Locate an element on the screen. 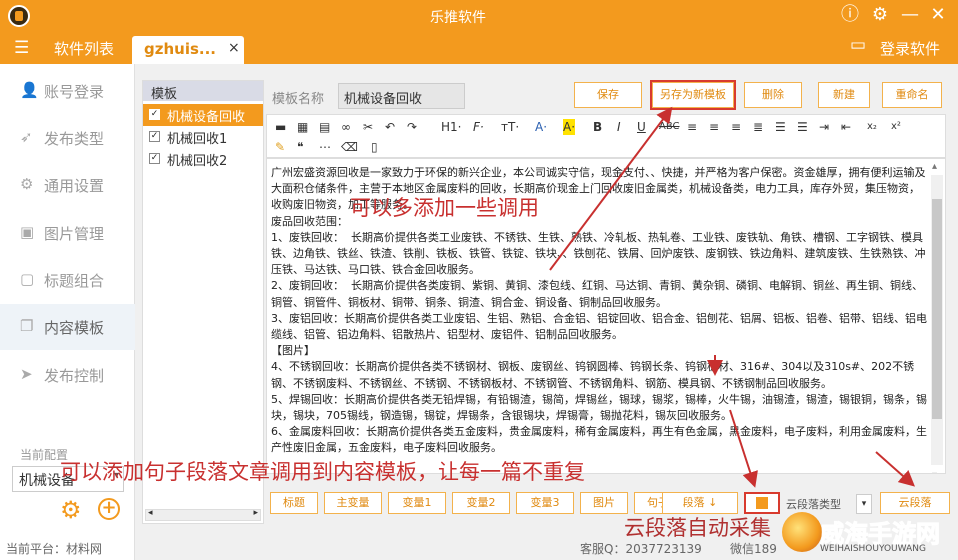 This screenshot has height=560, width=958. sidebar-item-publish-control: ➤ 发布控制 is located at coordinates (67, 375).